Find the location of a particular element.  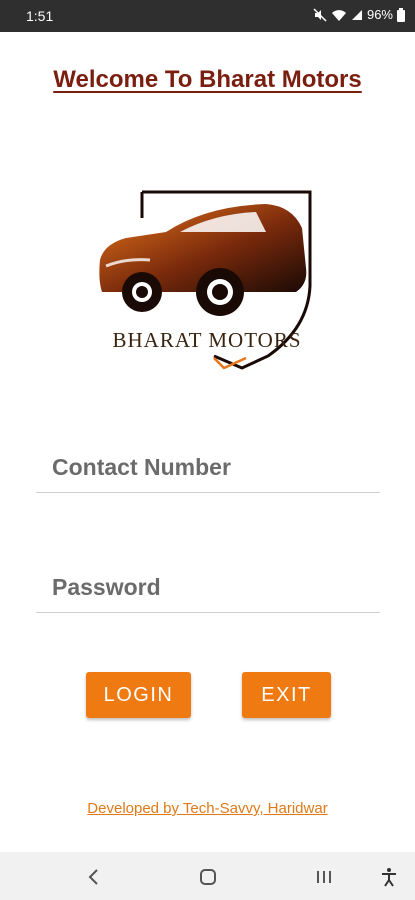

developer-credit-link: Developed by Tech-Savvy, Haridwar is located at coordinates (207, 808).